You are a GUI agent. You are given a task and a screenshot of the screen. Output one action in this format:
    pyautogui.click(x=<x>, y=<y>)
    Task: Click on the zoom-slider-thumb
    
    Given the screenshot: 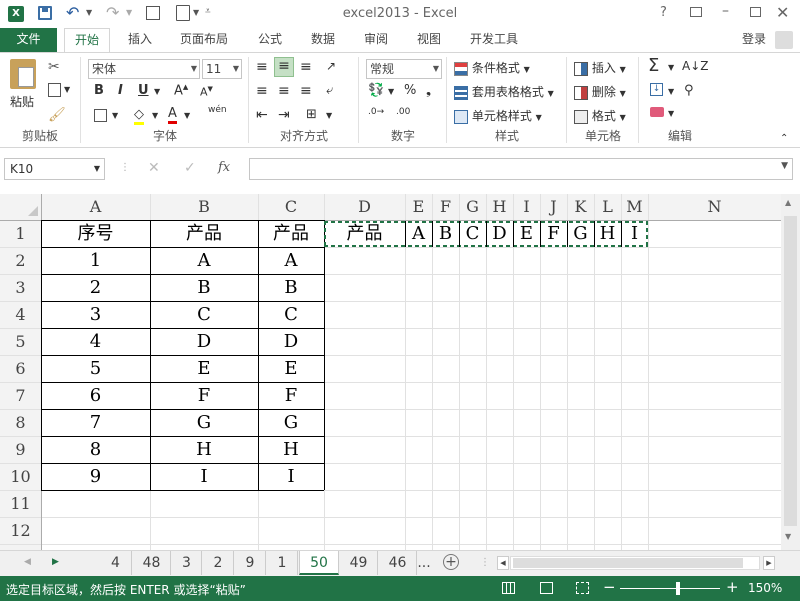 What is the action you would take?
    pyautogui.click(x=678, y=588)
    